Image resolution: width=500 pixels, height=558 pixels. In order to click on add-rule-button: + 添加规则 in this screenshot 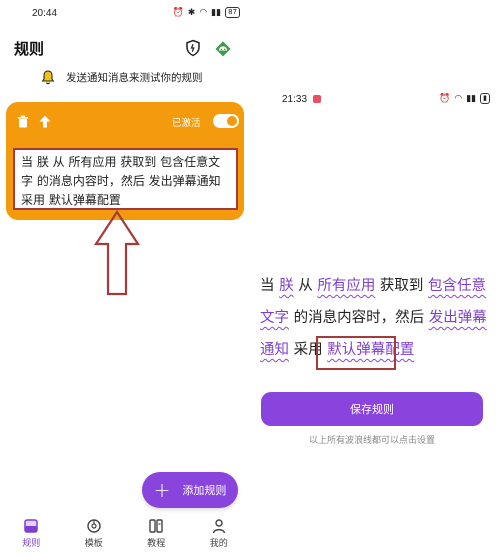, I will do `click(190, 490)`.